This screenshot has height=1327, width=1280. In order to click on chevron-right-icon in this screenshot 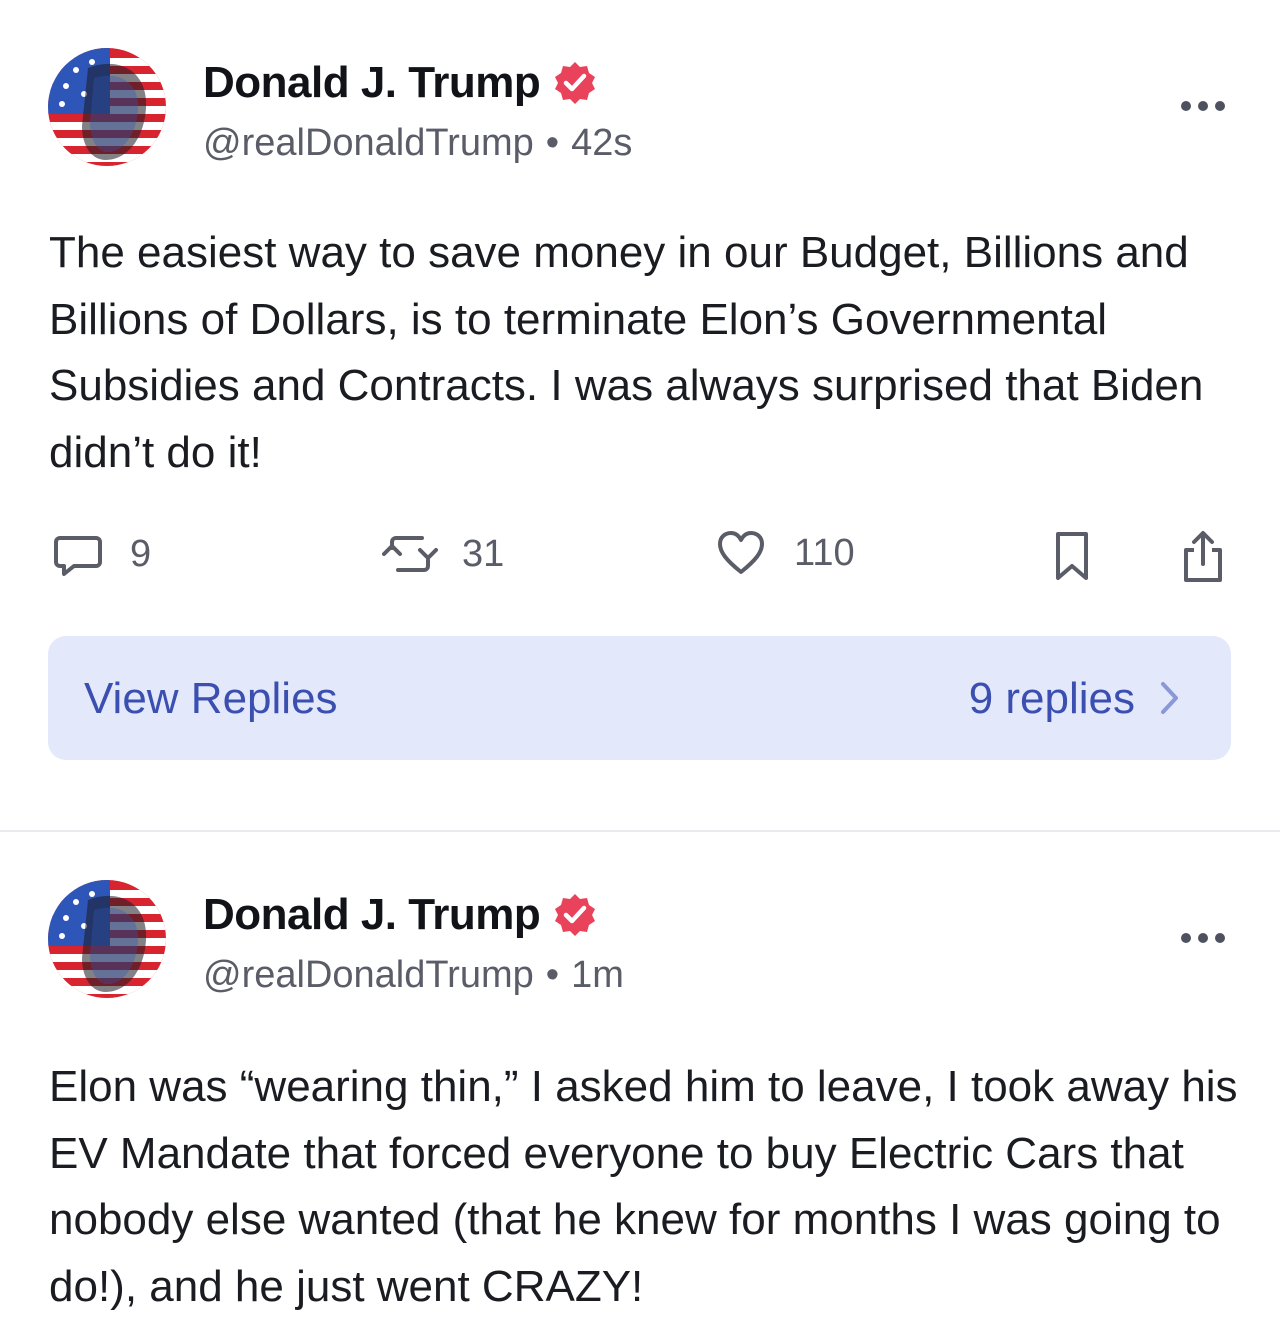, I will do `click(1169, 698)`.